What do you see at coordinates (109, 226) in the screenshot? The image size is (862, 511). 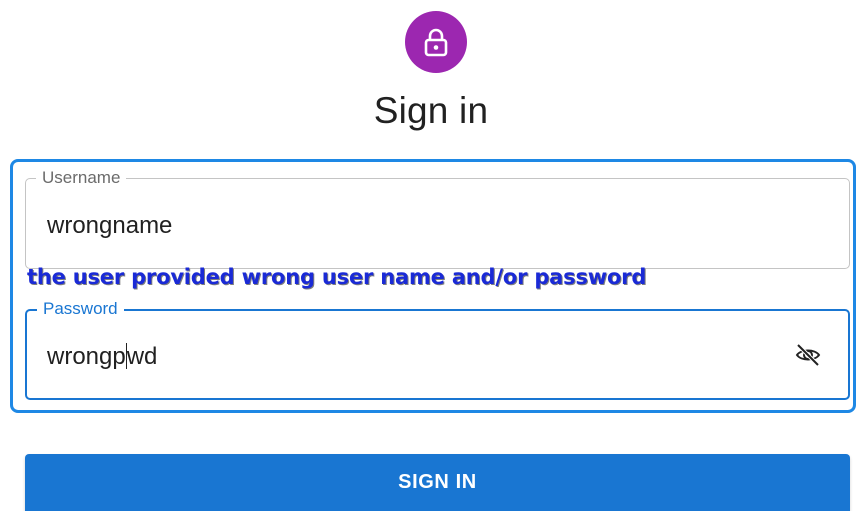 I see `username-input: wrongname` at bounding box center [109, 226].